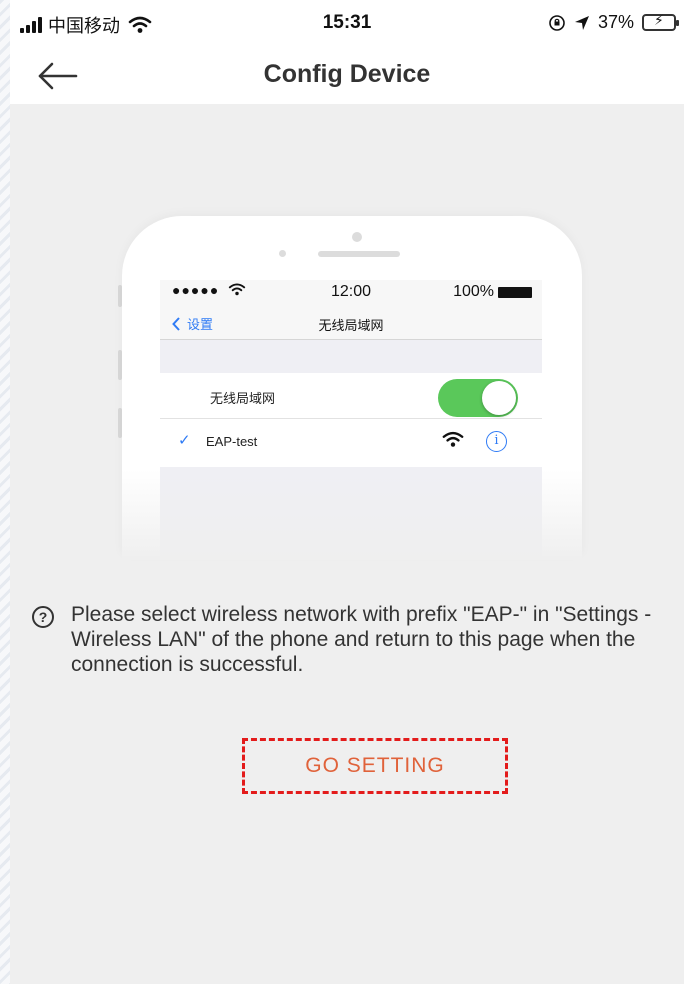  I want to click on phone-camera, so click(357, 237).